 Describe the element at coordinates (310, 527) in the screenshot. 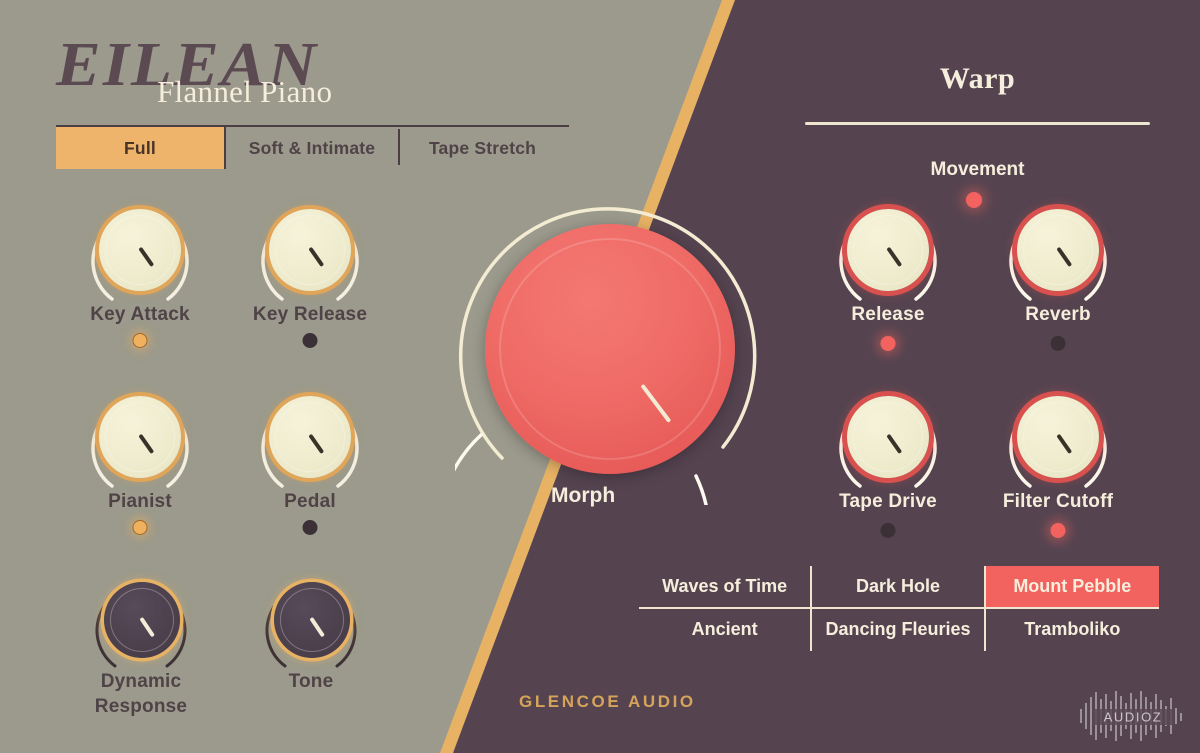

I see `led-pedal` at that location.